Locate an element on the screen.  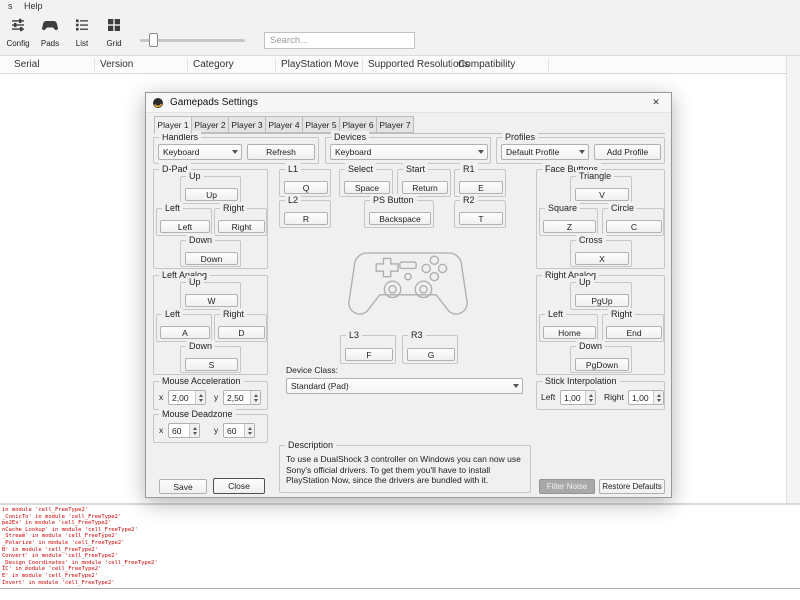
handler-select: Keyboard is located at coordinates (200, 152).